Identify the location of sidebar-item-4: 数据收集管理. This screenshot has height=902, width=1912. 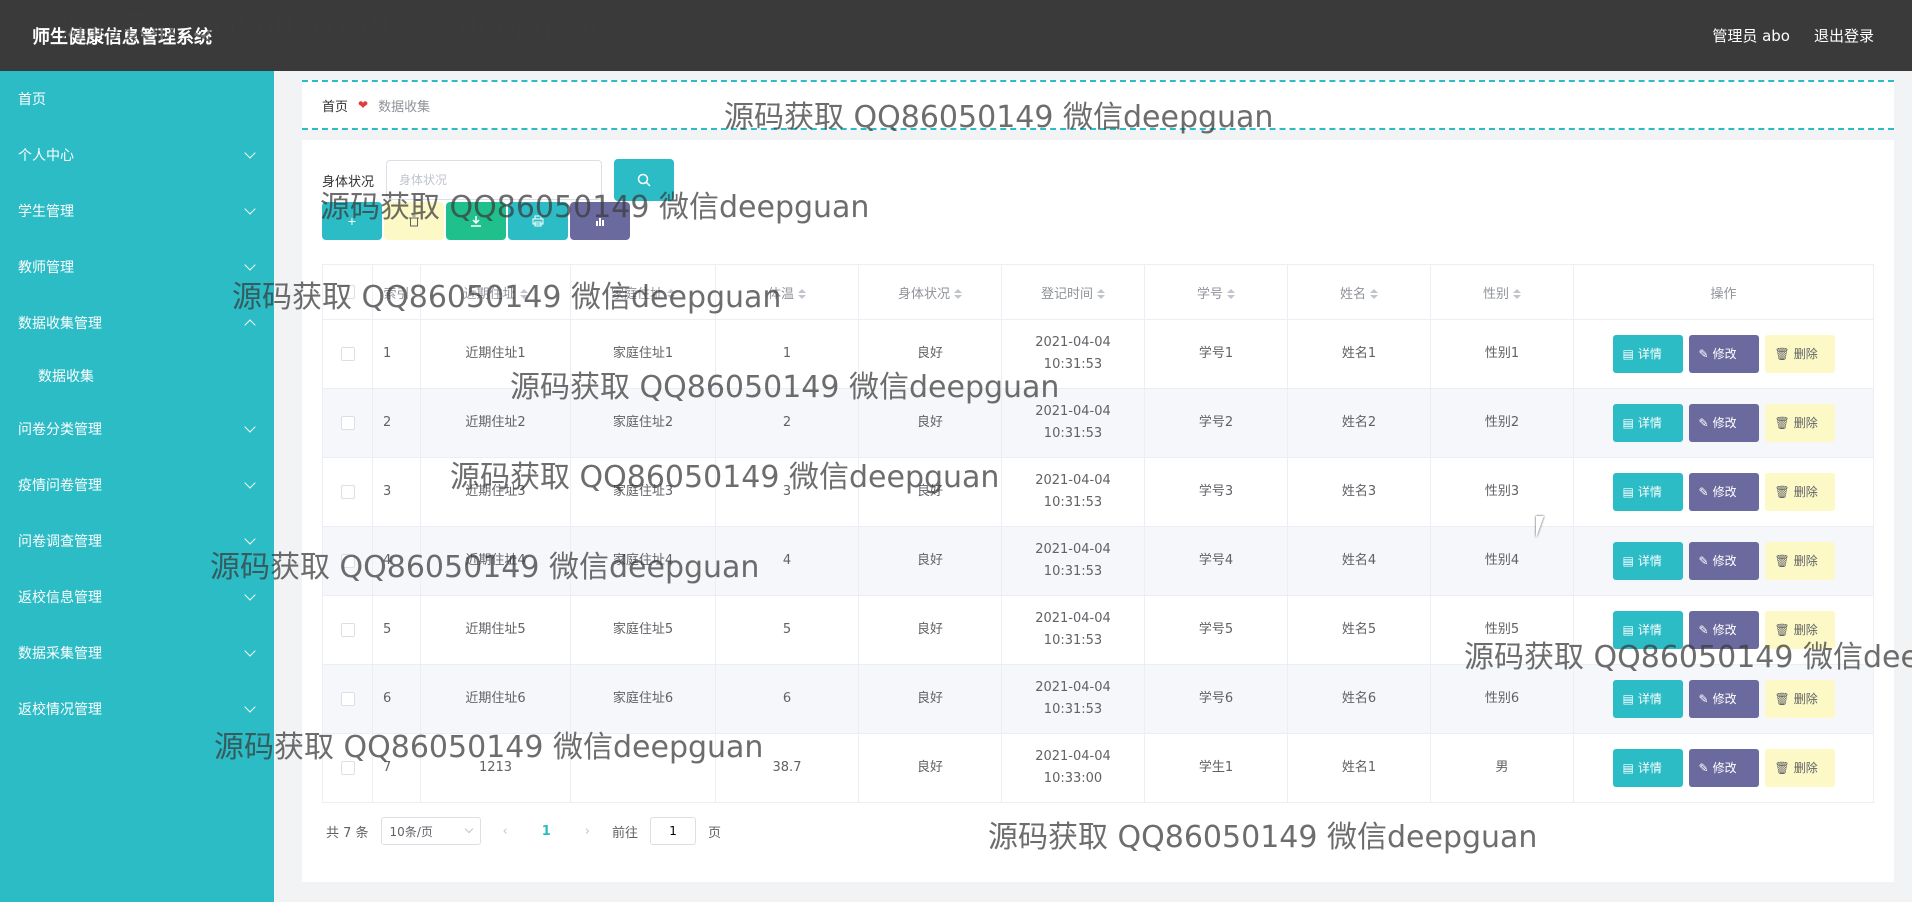
(137, 323).